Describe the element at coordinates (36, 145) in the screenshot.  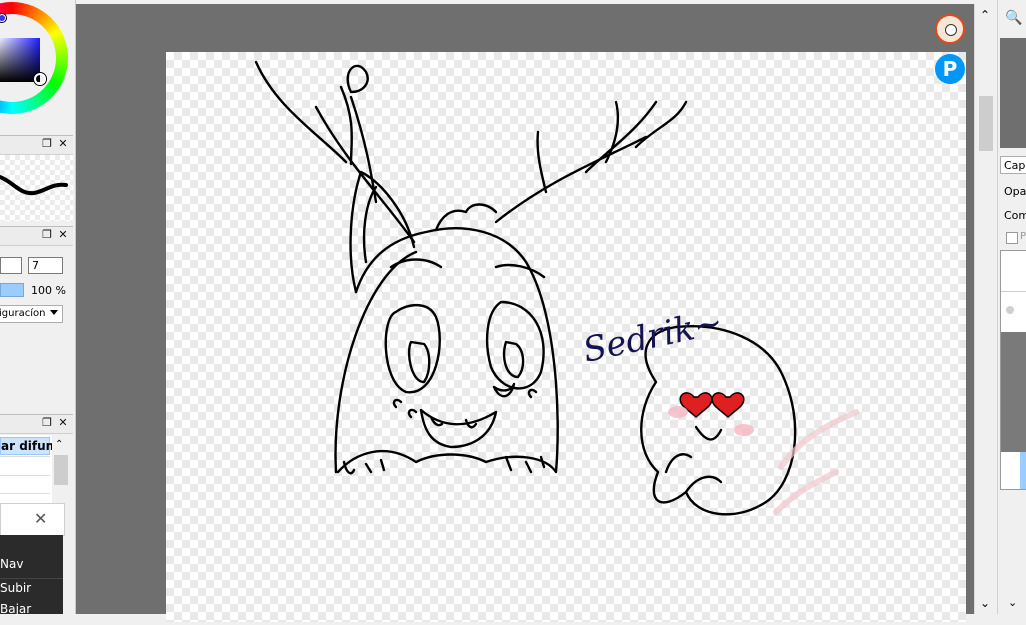
I see `brush-preview-header: ❐ ✕` at that location.